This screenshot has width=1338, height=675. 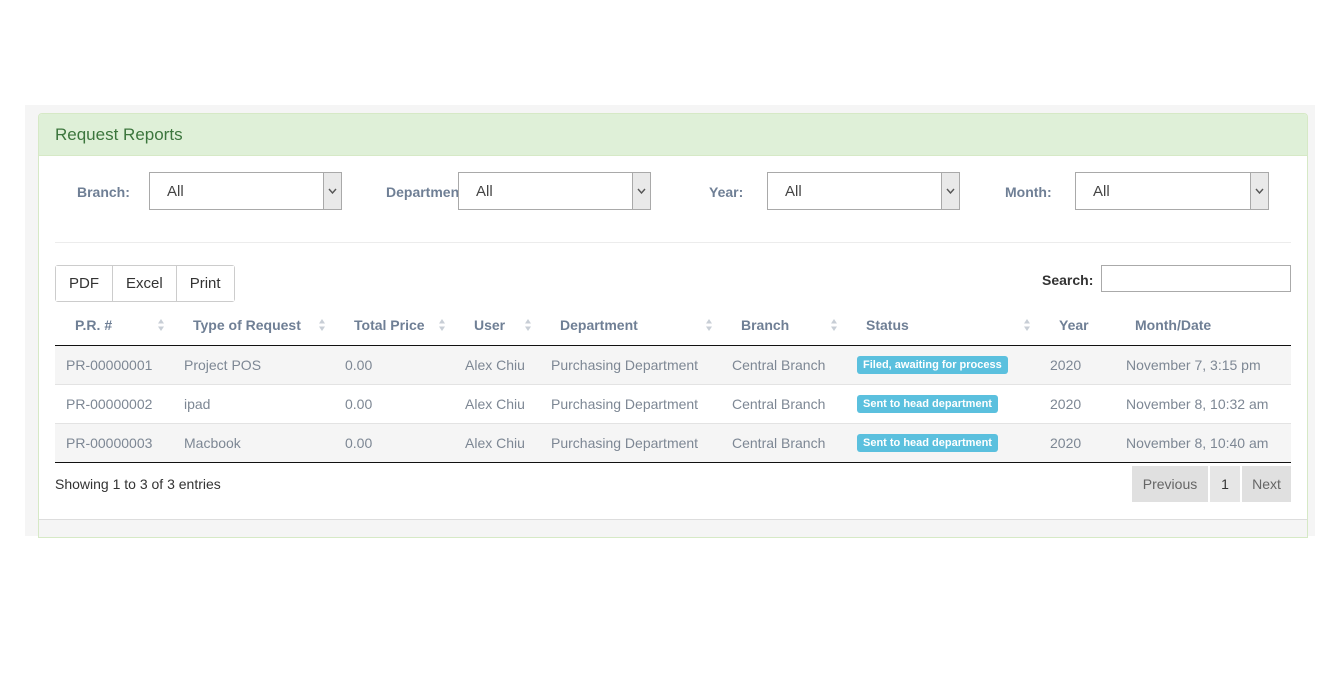 I want to click on next-page-button: Next, so click(x=1266, y=484).